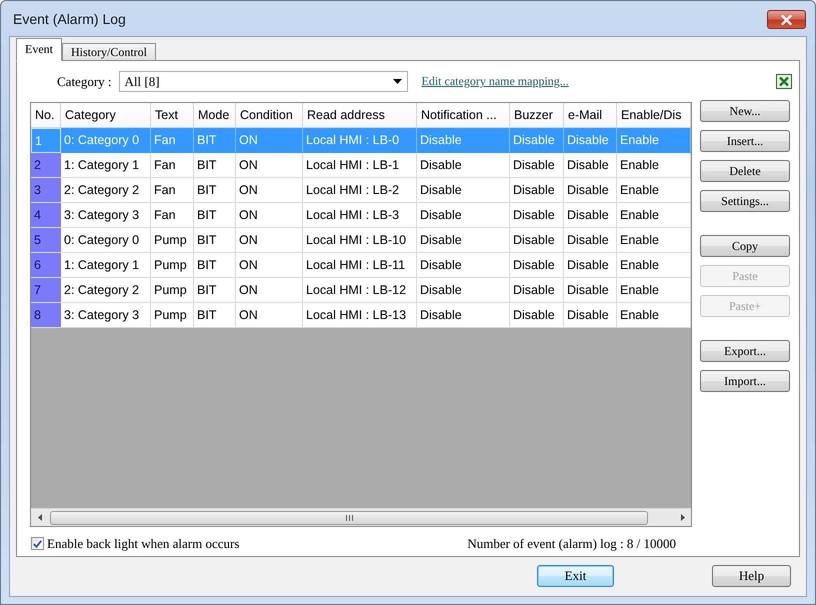  Describe the element at coordinates (361, 215) in the screenshot. I see `table-row: 4 3: Category 3 Fan BIT ON Local HMI : LB-3 Disable Disable Disable Enable` at that location.